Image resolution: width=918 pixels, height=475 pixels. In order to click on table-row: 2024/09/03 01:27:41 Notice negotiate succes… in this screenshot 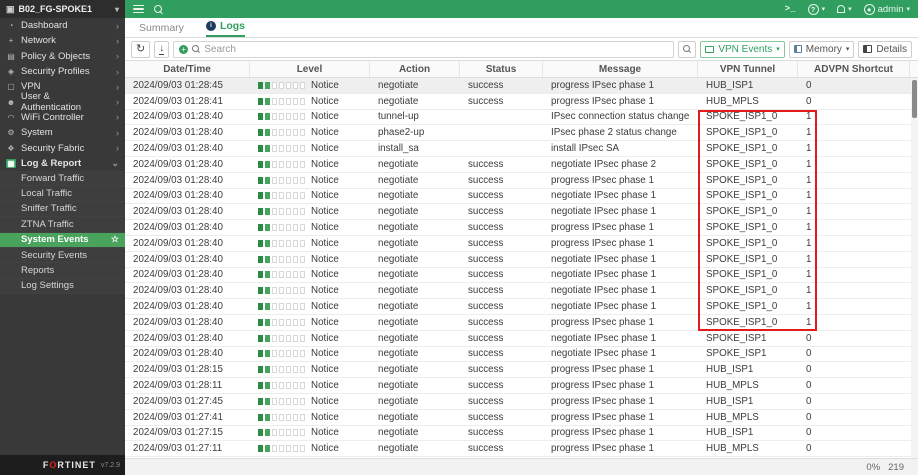, I will do `click(521, 417)`.